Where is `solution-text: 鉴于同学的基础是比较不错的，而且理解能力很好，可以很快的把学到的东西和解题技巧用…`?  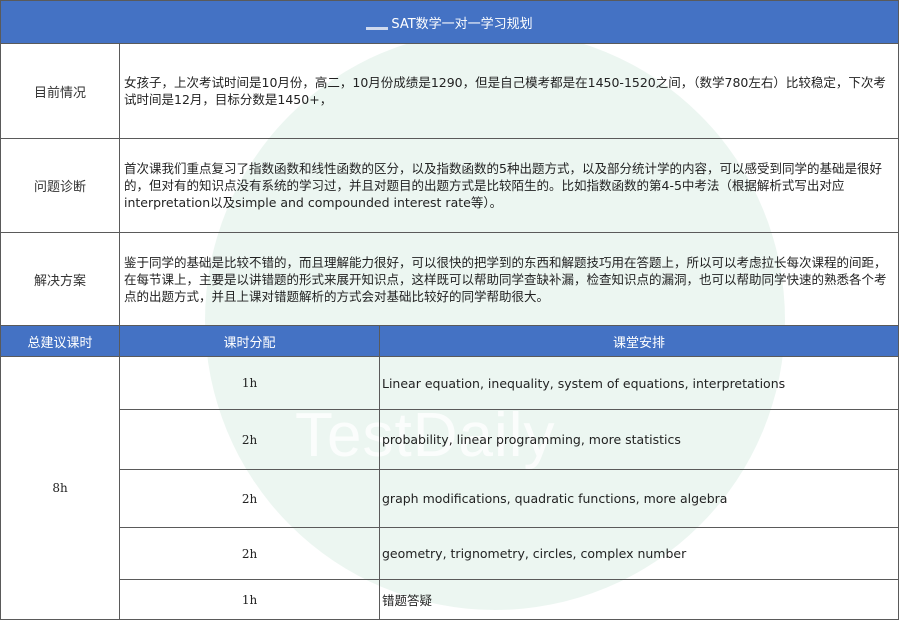 solution-text: 鉴于同学的基础是比较不错的，而且理解能力很好，可以很快的把学到的东西和解题技巧用… is located at coordinates (509, 279).